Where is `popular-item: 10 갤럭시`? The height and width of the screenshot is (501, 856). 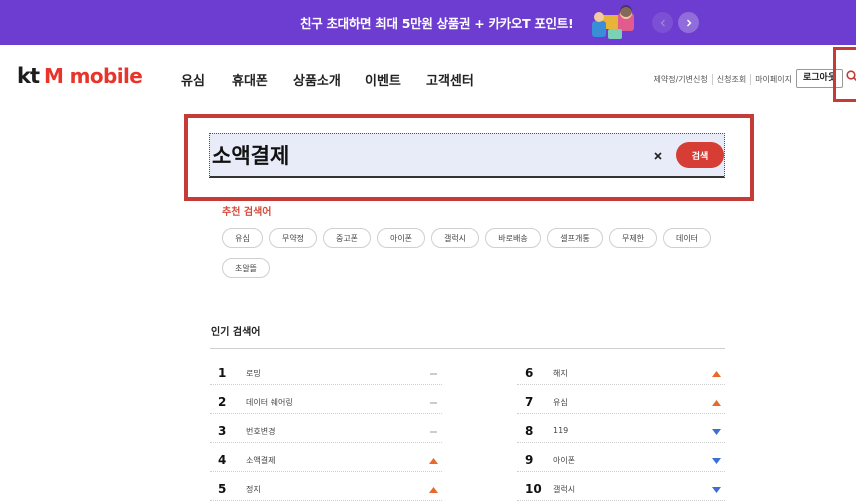
popular-item: 10 갤럭시 is located at coordinates (621, 489).